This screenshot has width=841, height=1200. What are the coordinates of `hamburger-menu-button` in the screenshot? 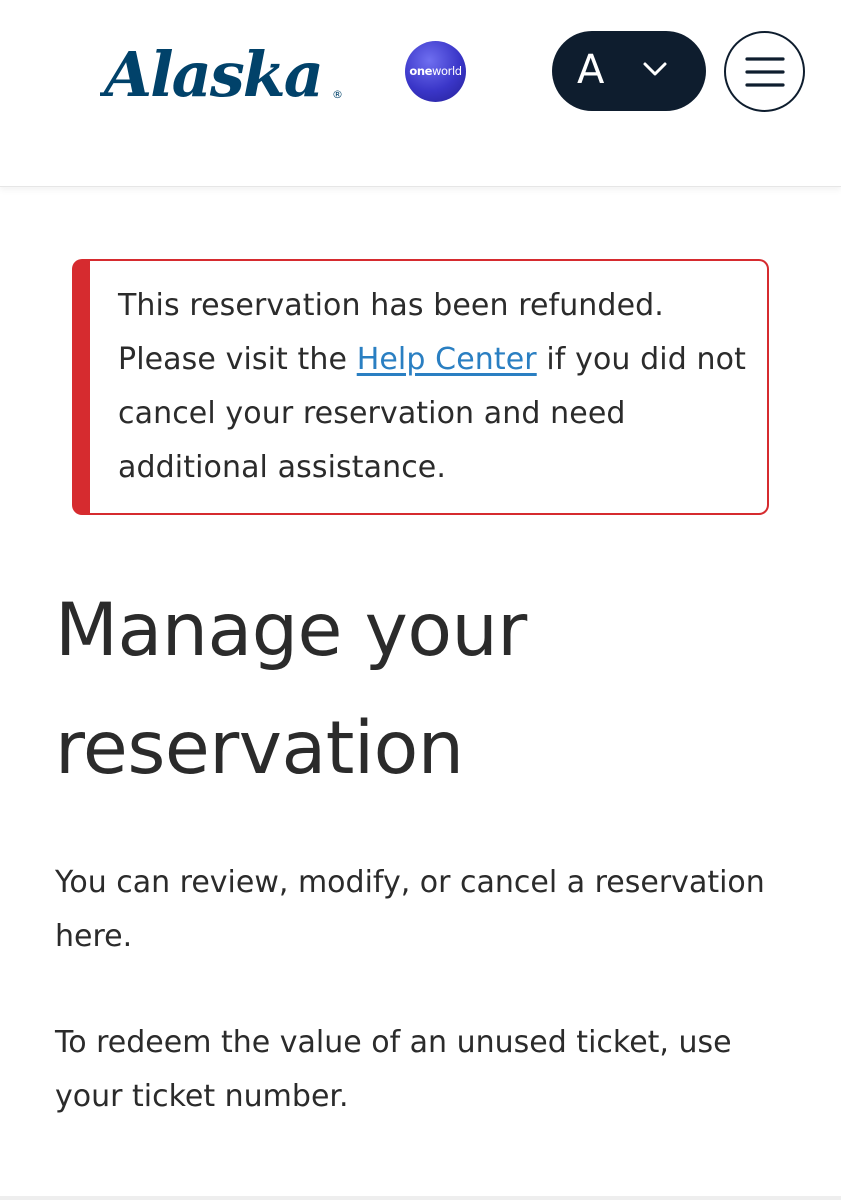 It's located at (764, 71).